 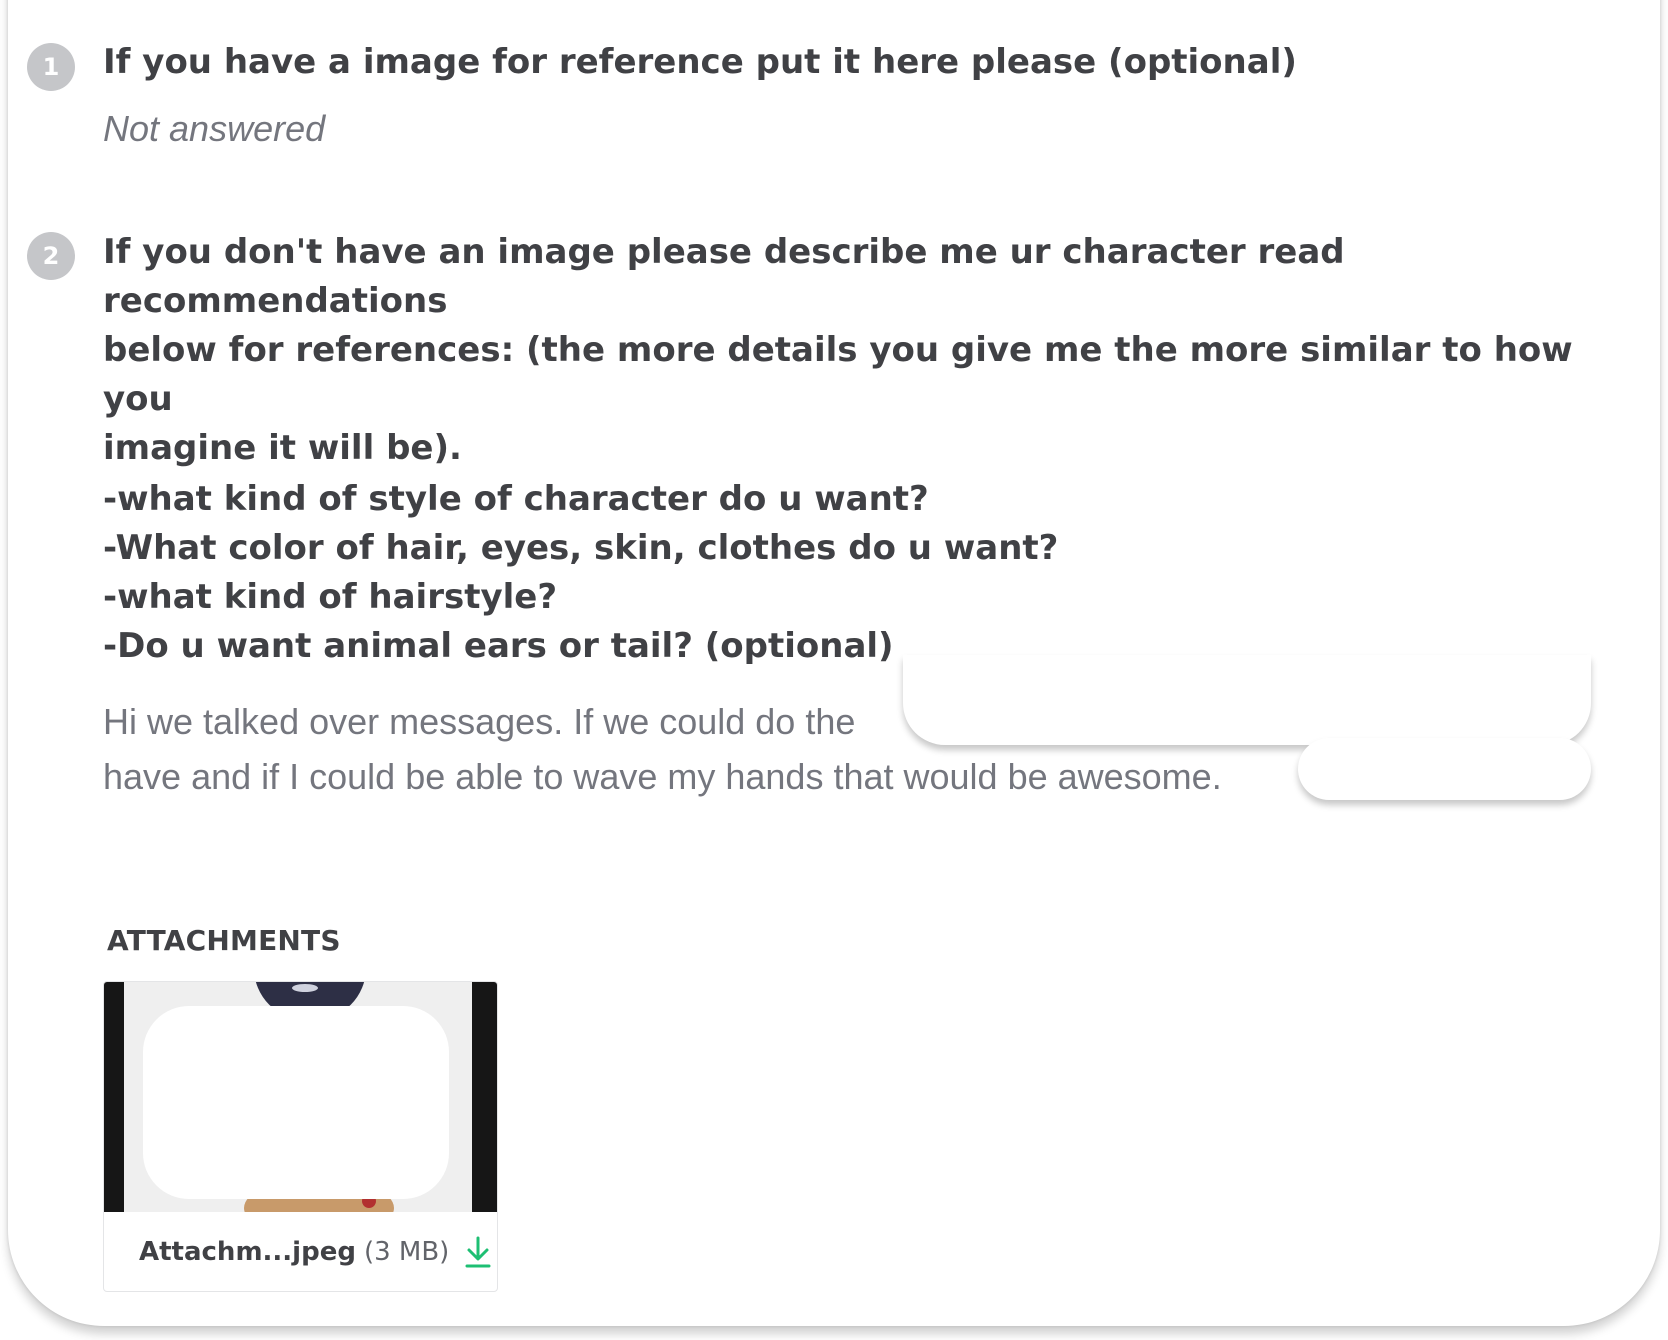 What do you see at coordinates (51, 256) in the screenshot?
I see `question-number-badge: 2` at bounding box center [51, 256].